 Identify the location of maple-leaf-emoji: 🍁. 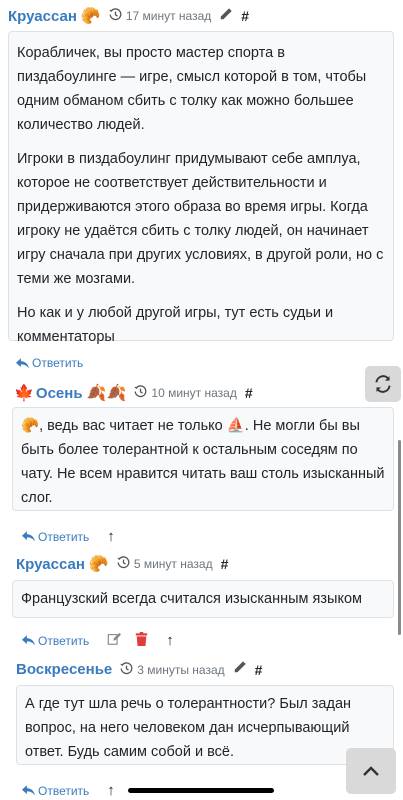
(24, 393).